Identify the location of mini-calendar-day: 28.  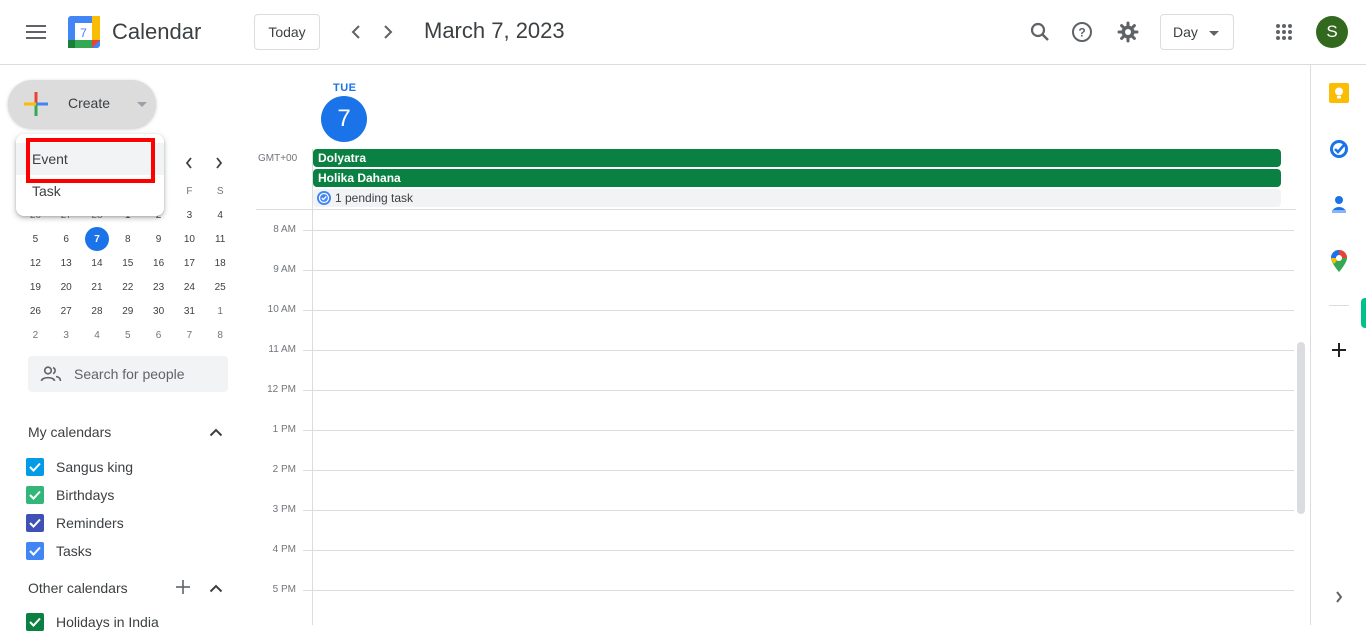
(97, 311).